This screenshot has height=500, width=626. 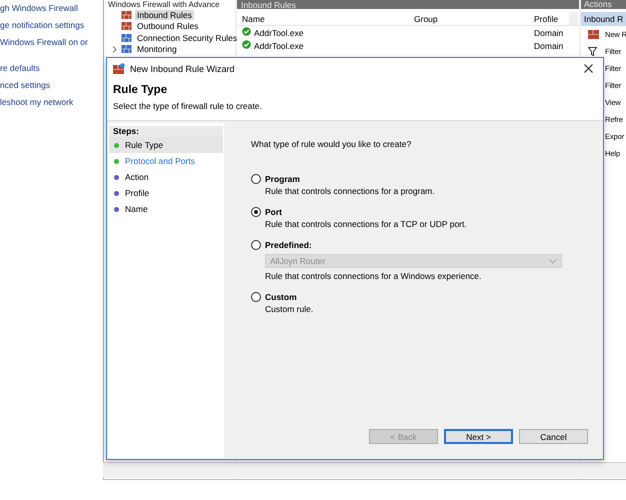 I want to click on wizard-button: Cancel, so click(x=553, y=436).